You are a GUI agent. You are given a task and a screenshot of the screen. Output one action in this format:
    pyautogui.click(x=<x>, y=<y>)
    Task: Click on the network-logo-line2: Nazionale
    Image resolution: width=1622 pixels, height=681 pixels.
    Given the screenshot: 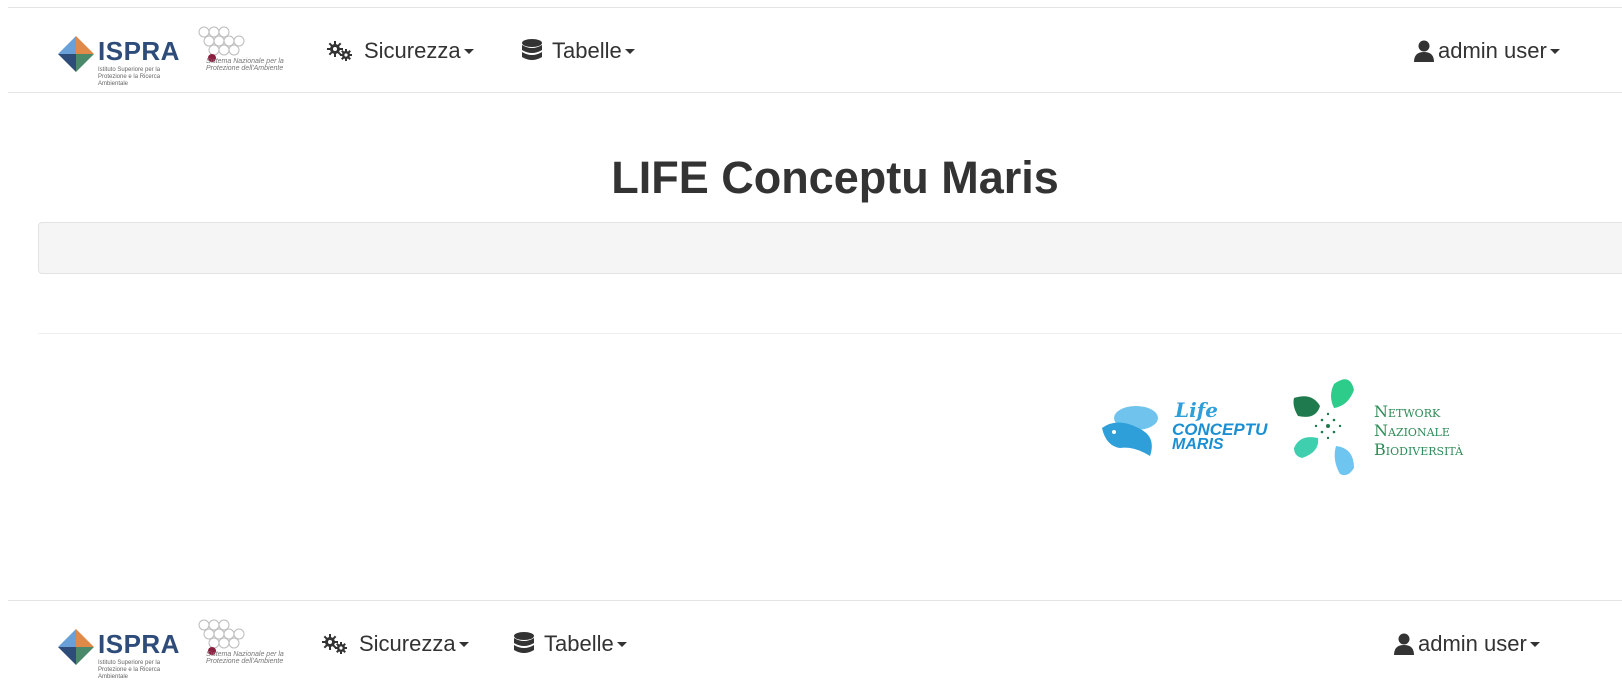 What is the action you would take?
    pyautogui.click(x=1412, y=430)
    